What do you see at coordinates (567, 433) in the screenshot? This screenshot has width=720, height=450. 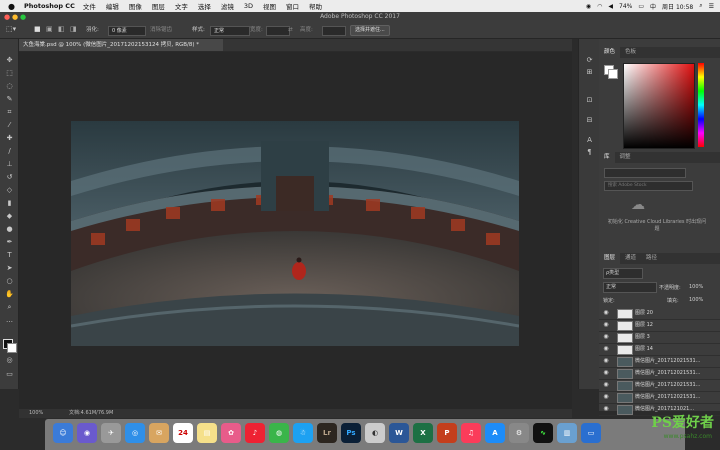 I see `archive-icon: ▥` at bounding box center [567, 433].